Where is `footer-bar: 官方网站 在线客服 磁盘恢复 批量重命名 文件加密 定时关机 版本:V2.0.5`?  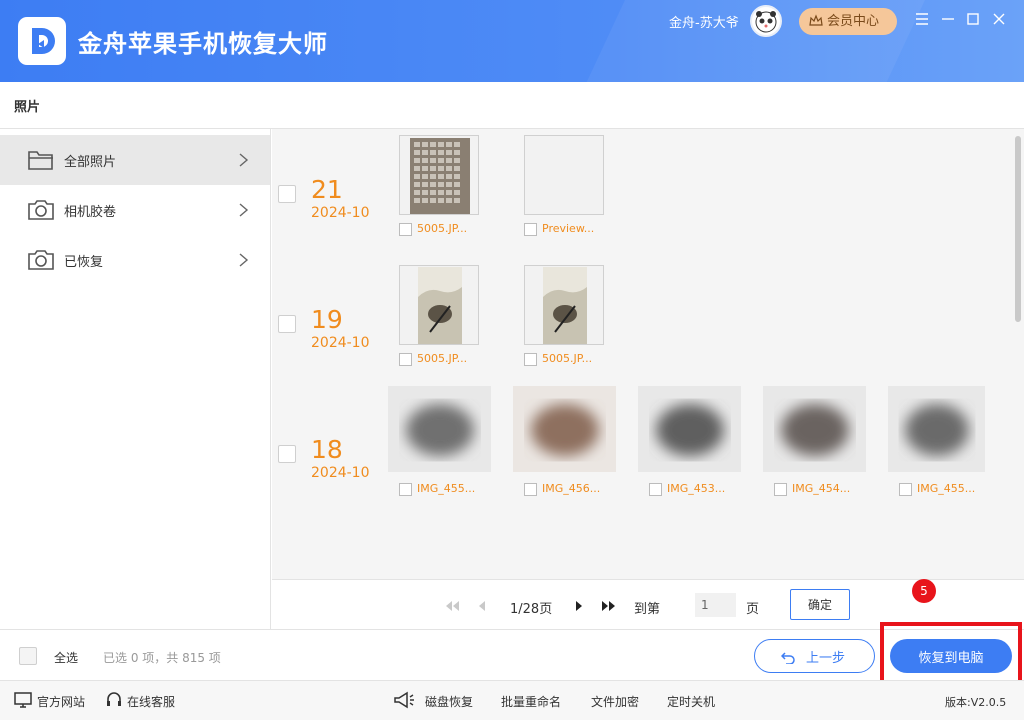
footer-bar: 官方网站 在线客服 磁盘恢复 批量重命名 文件加密 定时关机 版本:V2.0.5 is located at coordinates (512, 700).